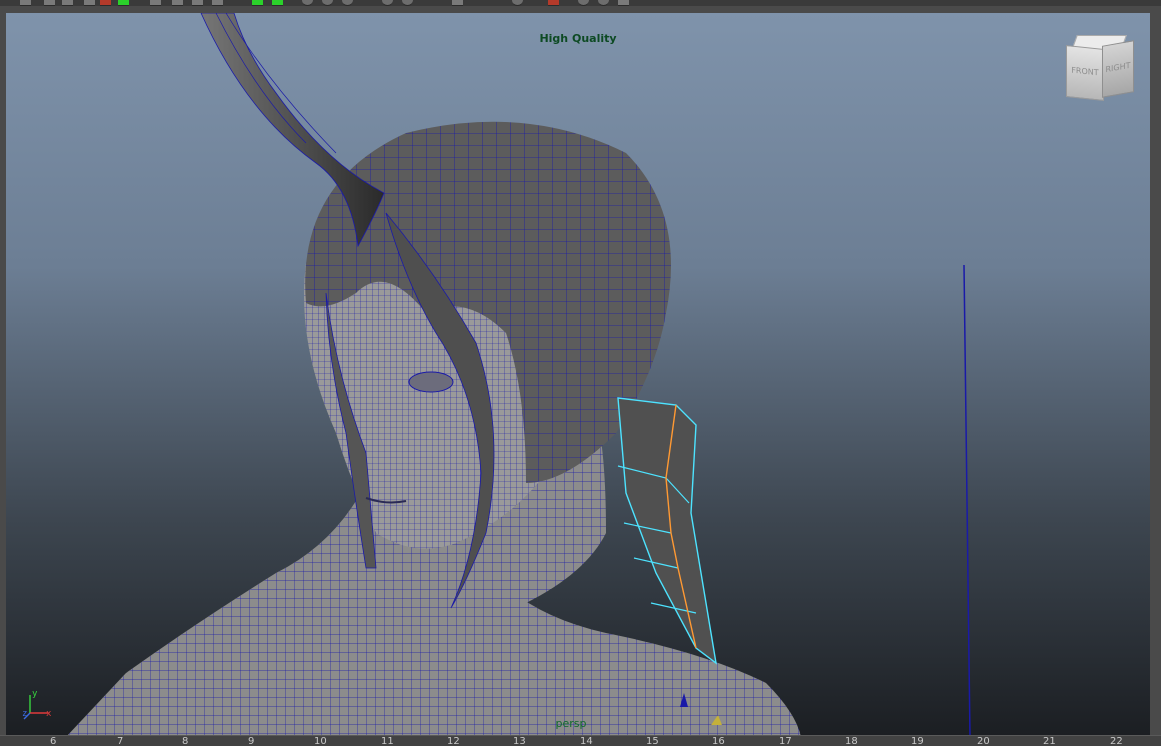  What do you see at coordinates (967, 500) in the screenshot?
I see `background-curve` at bounding box center [967, 500].